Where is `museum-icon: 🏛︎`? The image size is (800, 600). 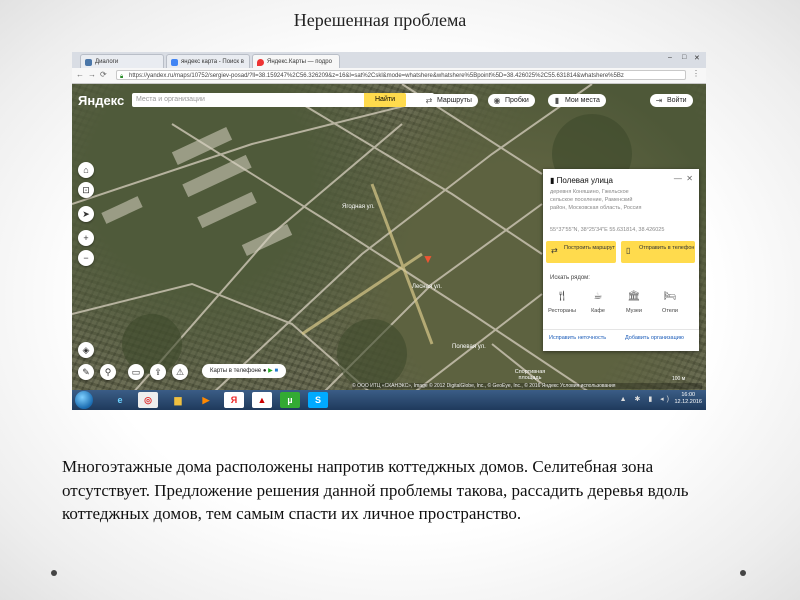
museum-icon: 🏛︎ is located at coordinates (634, 296).